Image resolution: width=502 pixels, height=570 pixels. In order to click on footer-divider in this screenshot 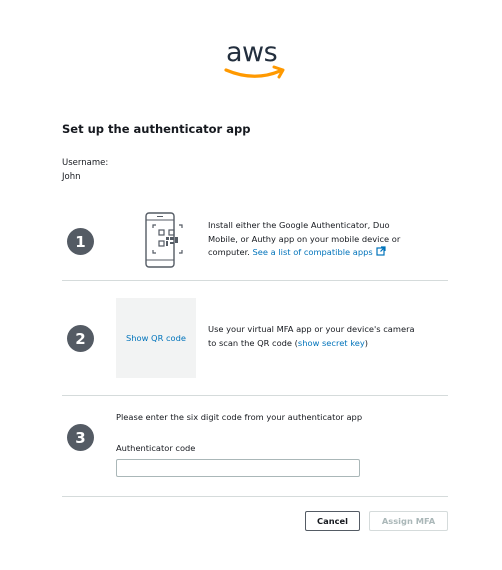, I will do `click(255, 496)`.